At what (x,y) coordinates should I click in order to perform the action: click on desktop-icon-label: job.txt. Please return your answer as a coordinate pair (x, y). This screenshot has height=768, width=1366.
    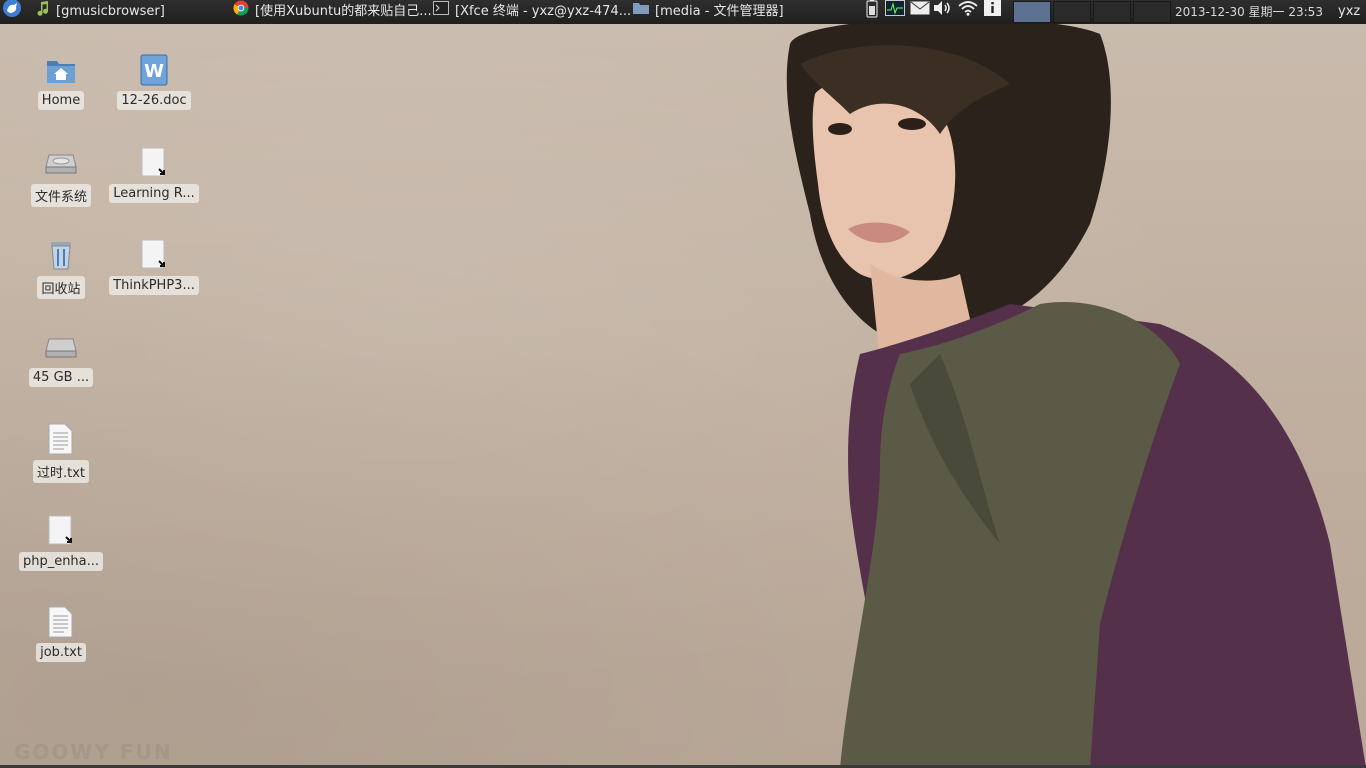
    Looking at the image, I should click on (61, 652).